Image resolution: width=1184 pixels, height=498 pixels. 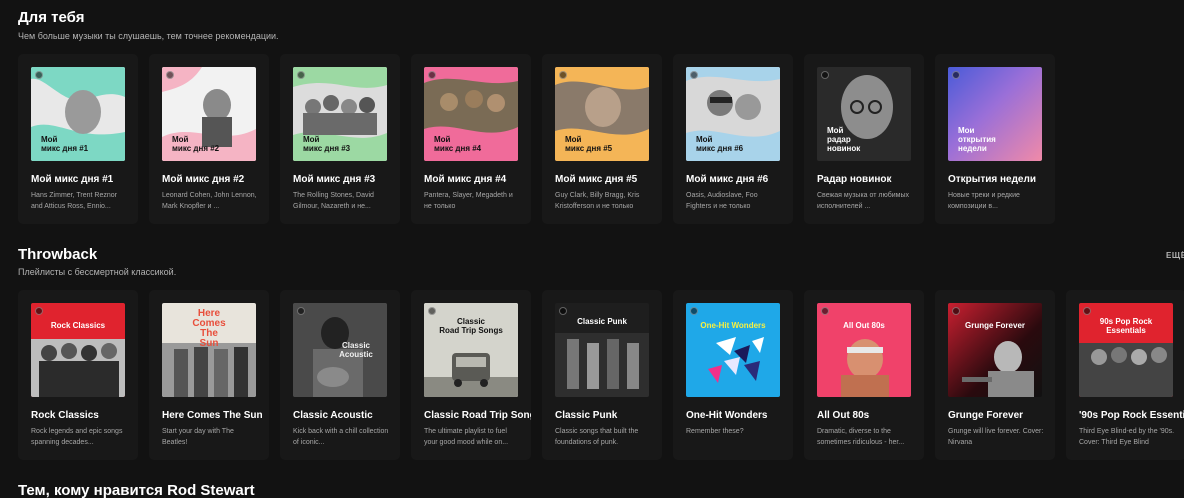 I want to click on cover-label: Here Comes The Sun, so click(x=209, y=328).